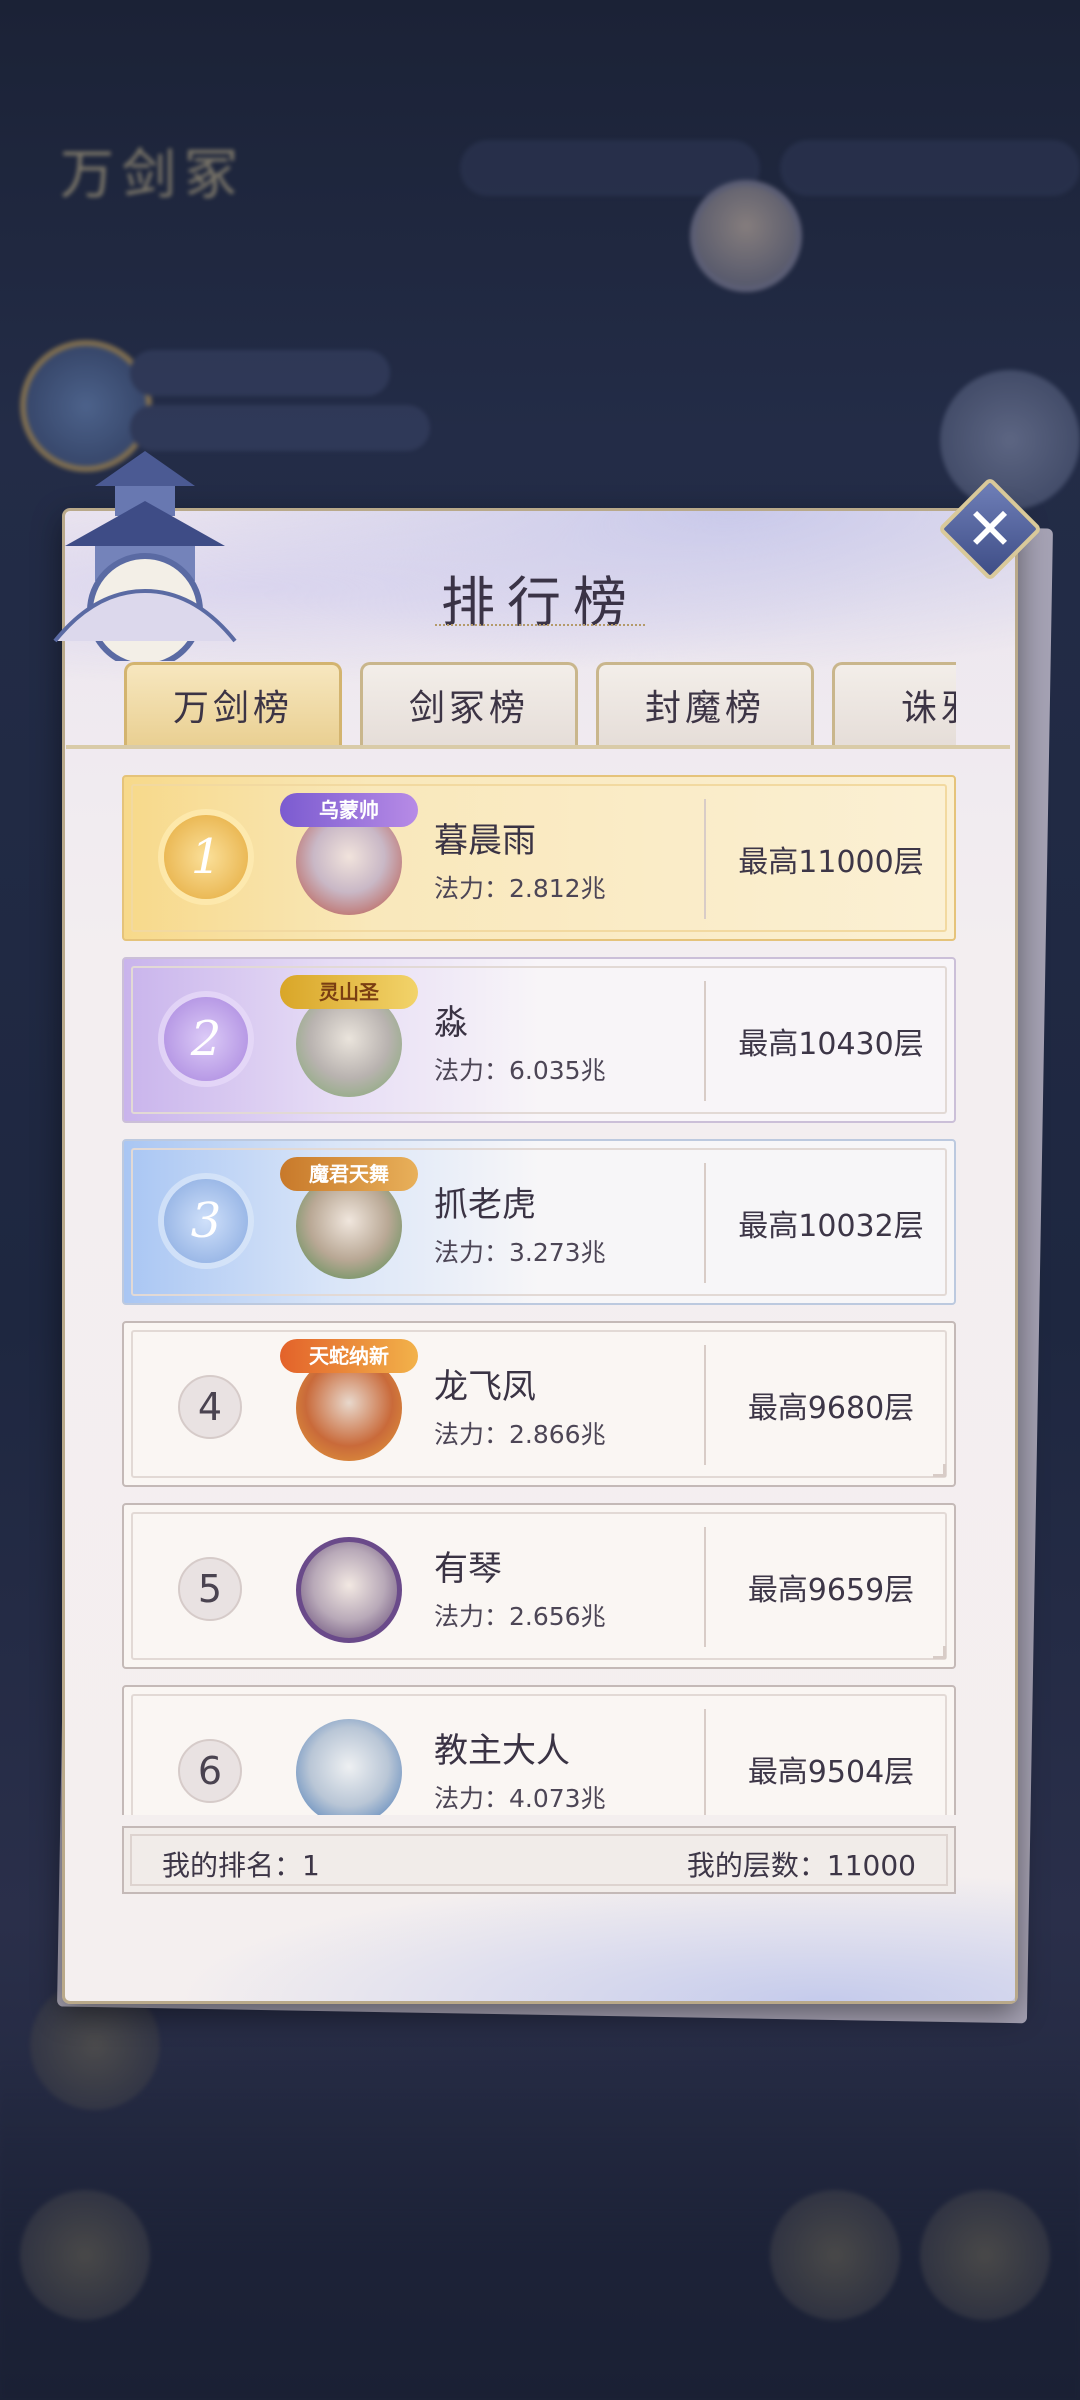 The height and width of the screenshot is (2400, 1080). What do you see at coordinates (206, 1039) in the screenshot?
I see `rank-medal-silver: 2` at bounding box center [206, 1039].